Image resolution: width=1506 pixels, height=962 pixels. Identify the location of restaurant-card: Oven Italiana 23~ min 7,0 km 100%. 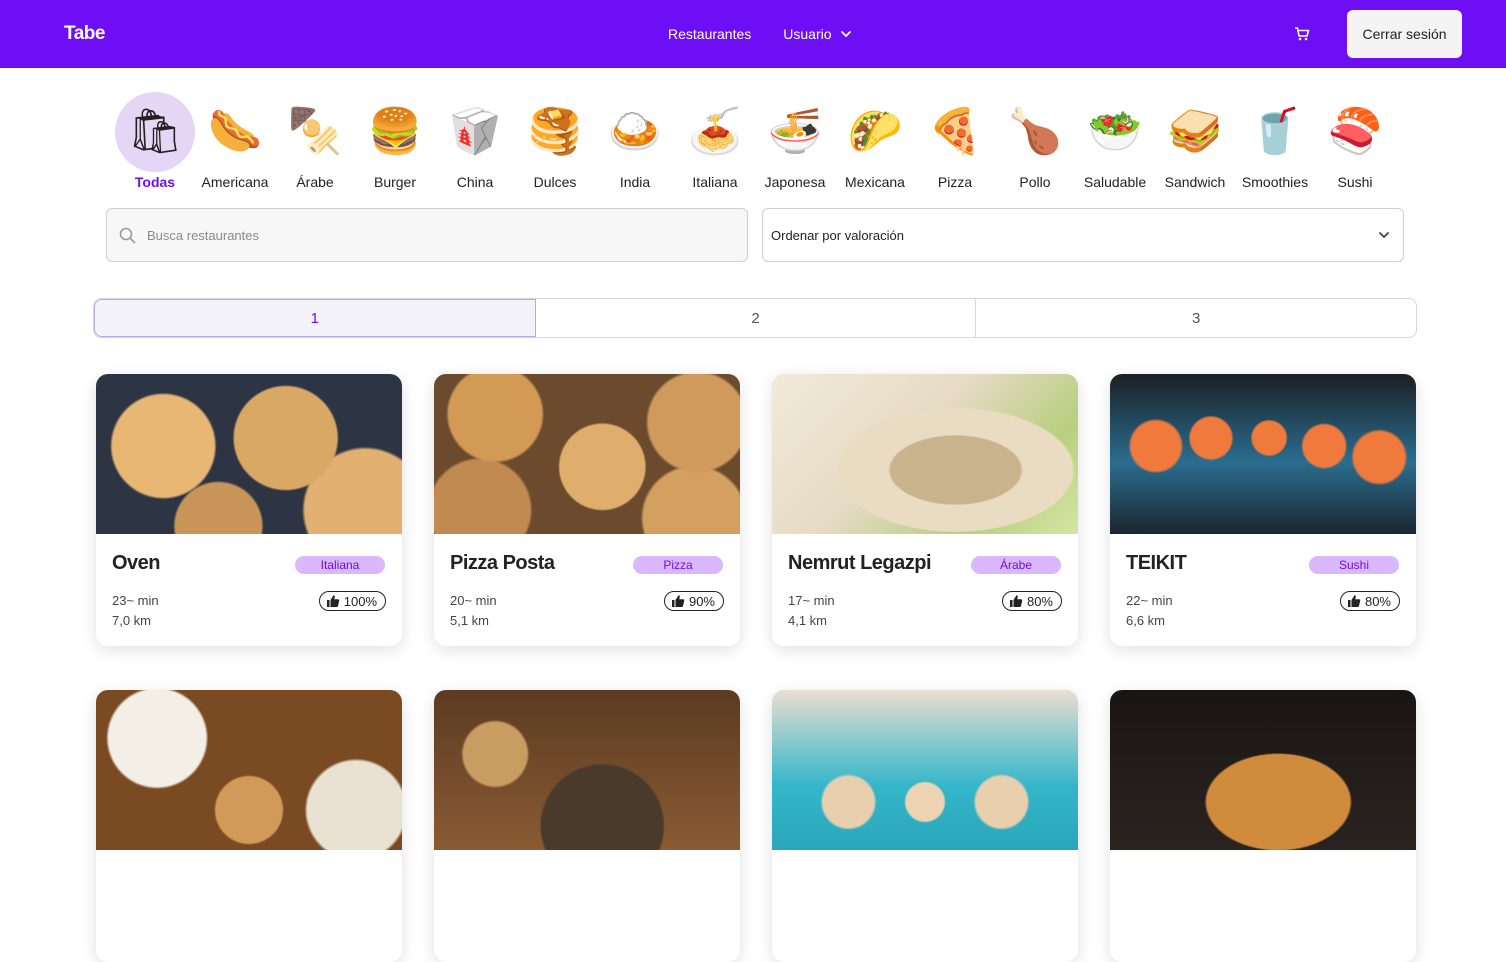
(249, 510).